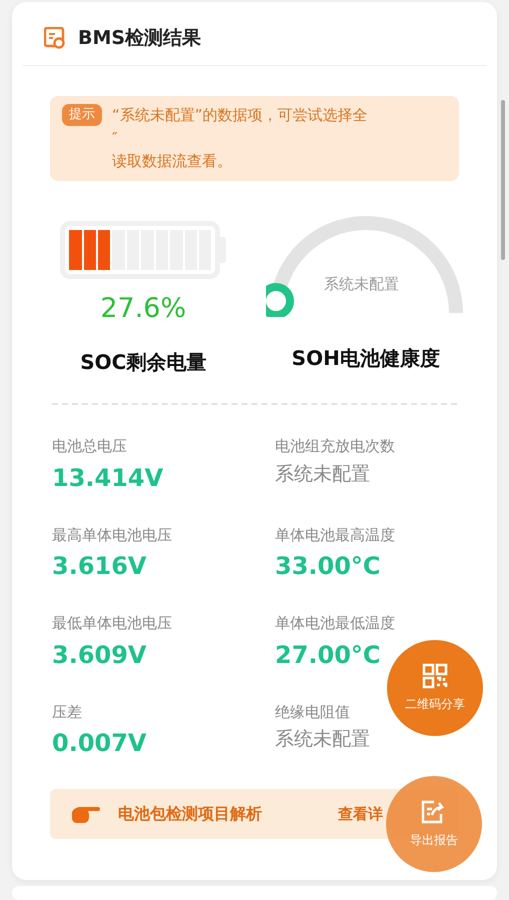 The width and height of the screenshot is (509, 900). I want to click on details-link: 查看详, so click(360, 814).